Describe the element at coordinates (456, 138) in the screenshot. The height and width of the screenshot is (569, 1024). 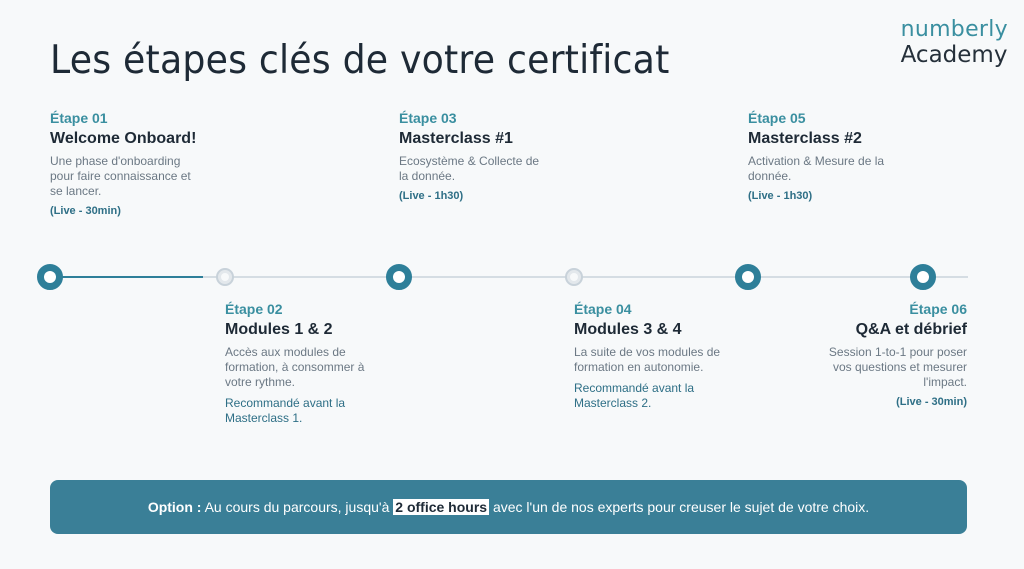
I see `step-title: Masterclass #1` at that location.